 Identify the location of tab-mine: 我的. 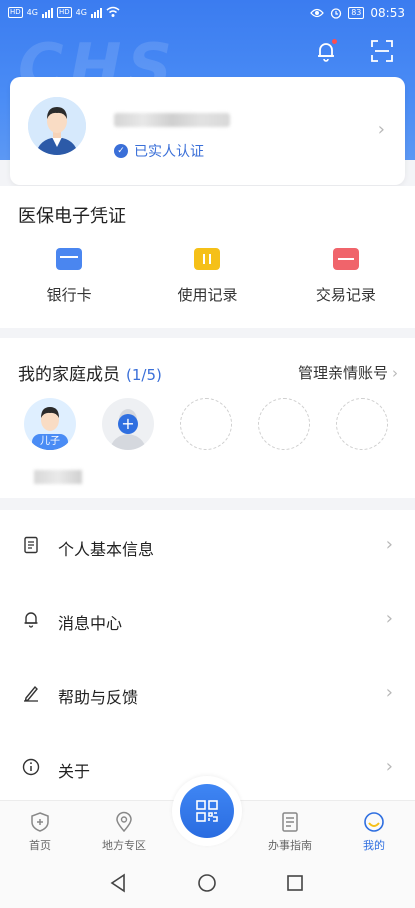
(374, 832).